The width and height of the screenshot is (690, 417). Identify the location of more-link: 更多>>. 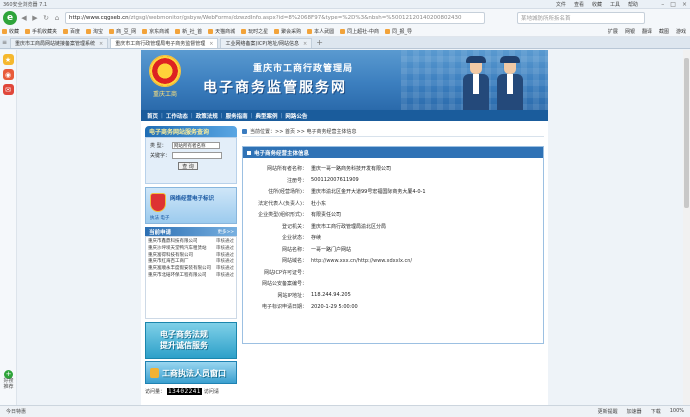
(227, 232).